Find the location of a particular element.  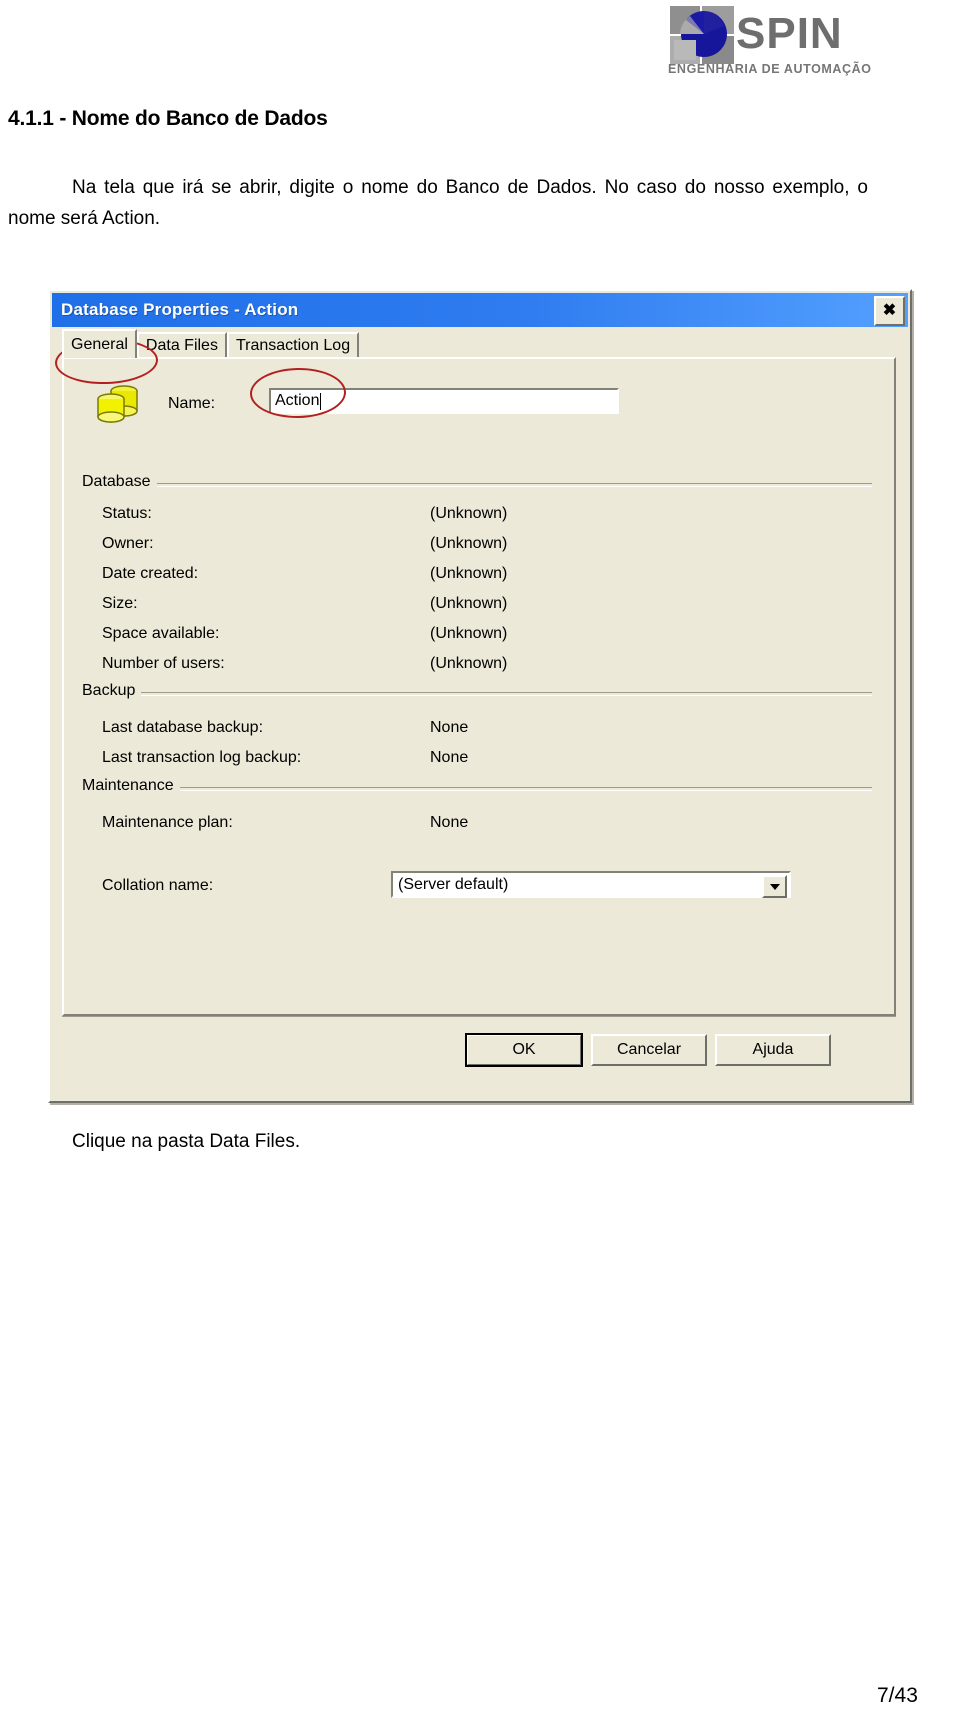

tab-transaction-log-label: Transaction Log is located at coordinates (293, 345).